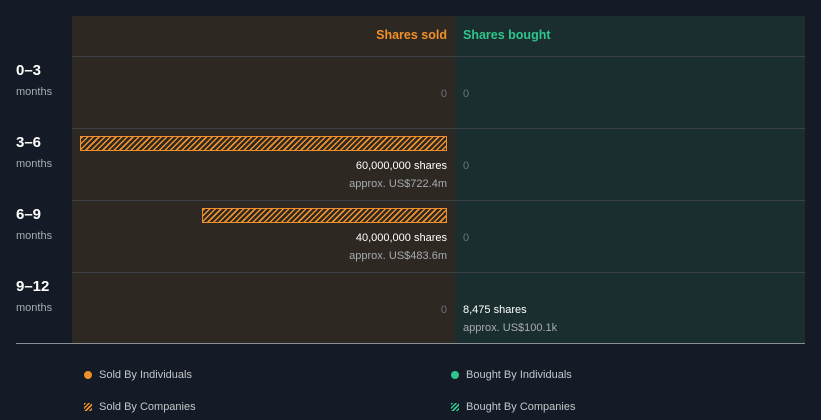 This screenshot has height=420, width=821. Describe the element at coordinates (519, 375) in the screenshot. I see `legend-label: Bought By Individuals` at that location.